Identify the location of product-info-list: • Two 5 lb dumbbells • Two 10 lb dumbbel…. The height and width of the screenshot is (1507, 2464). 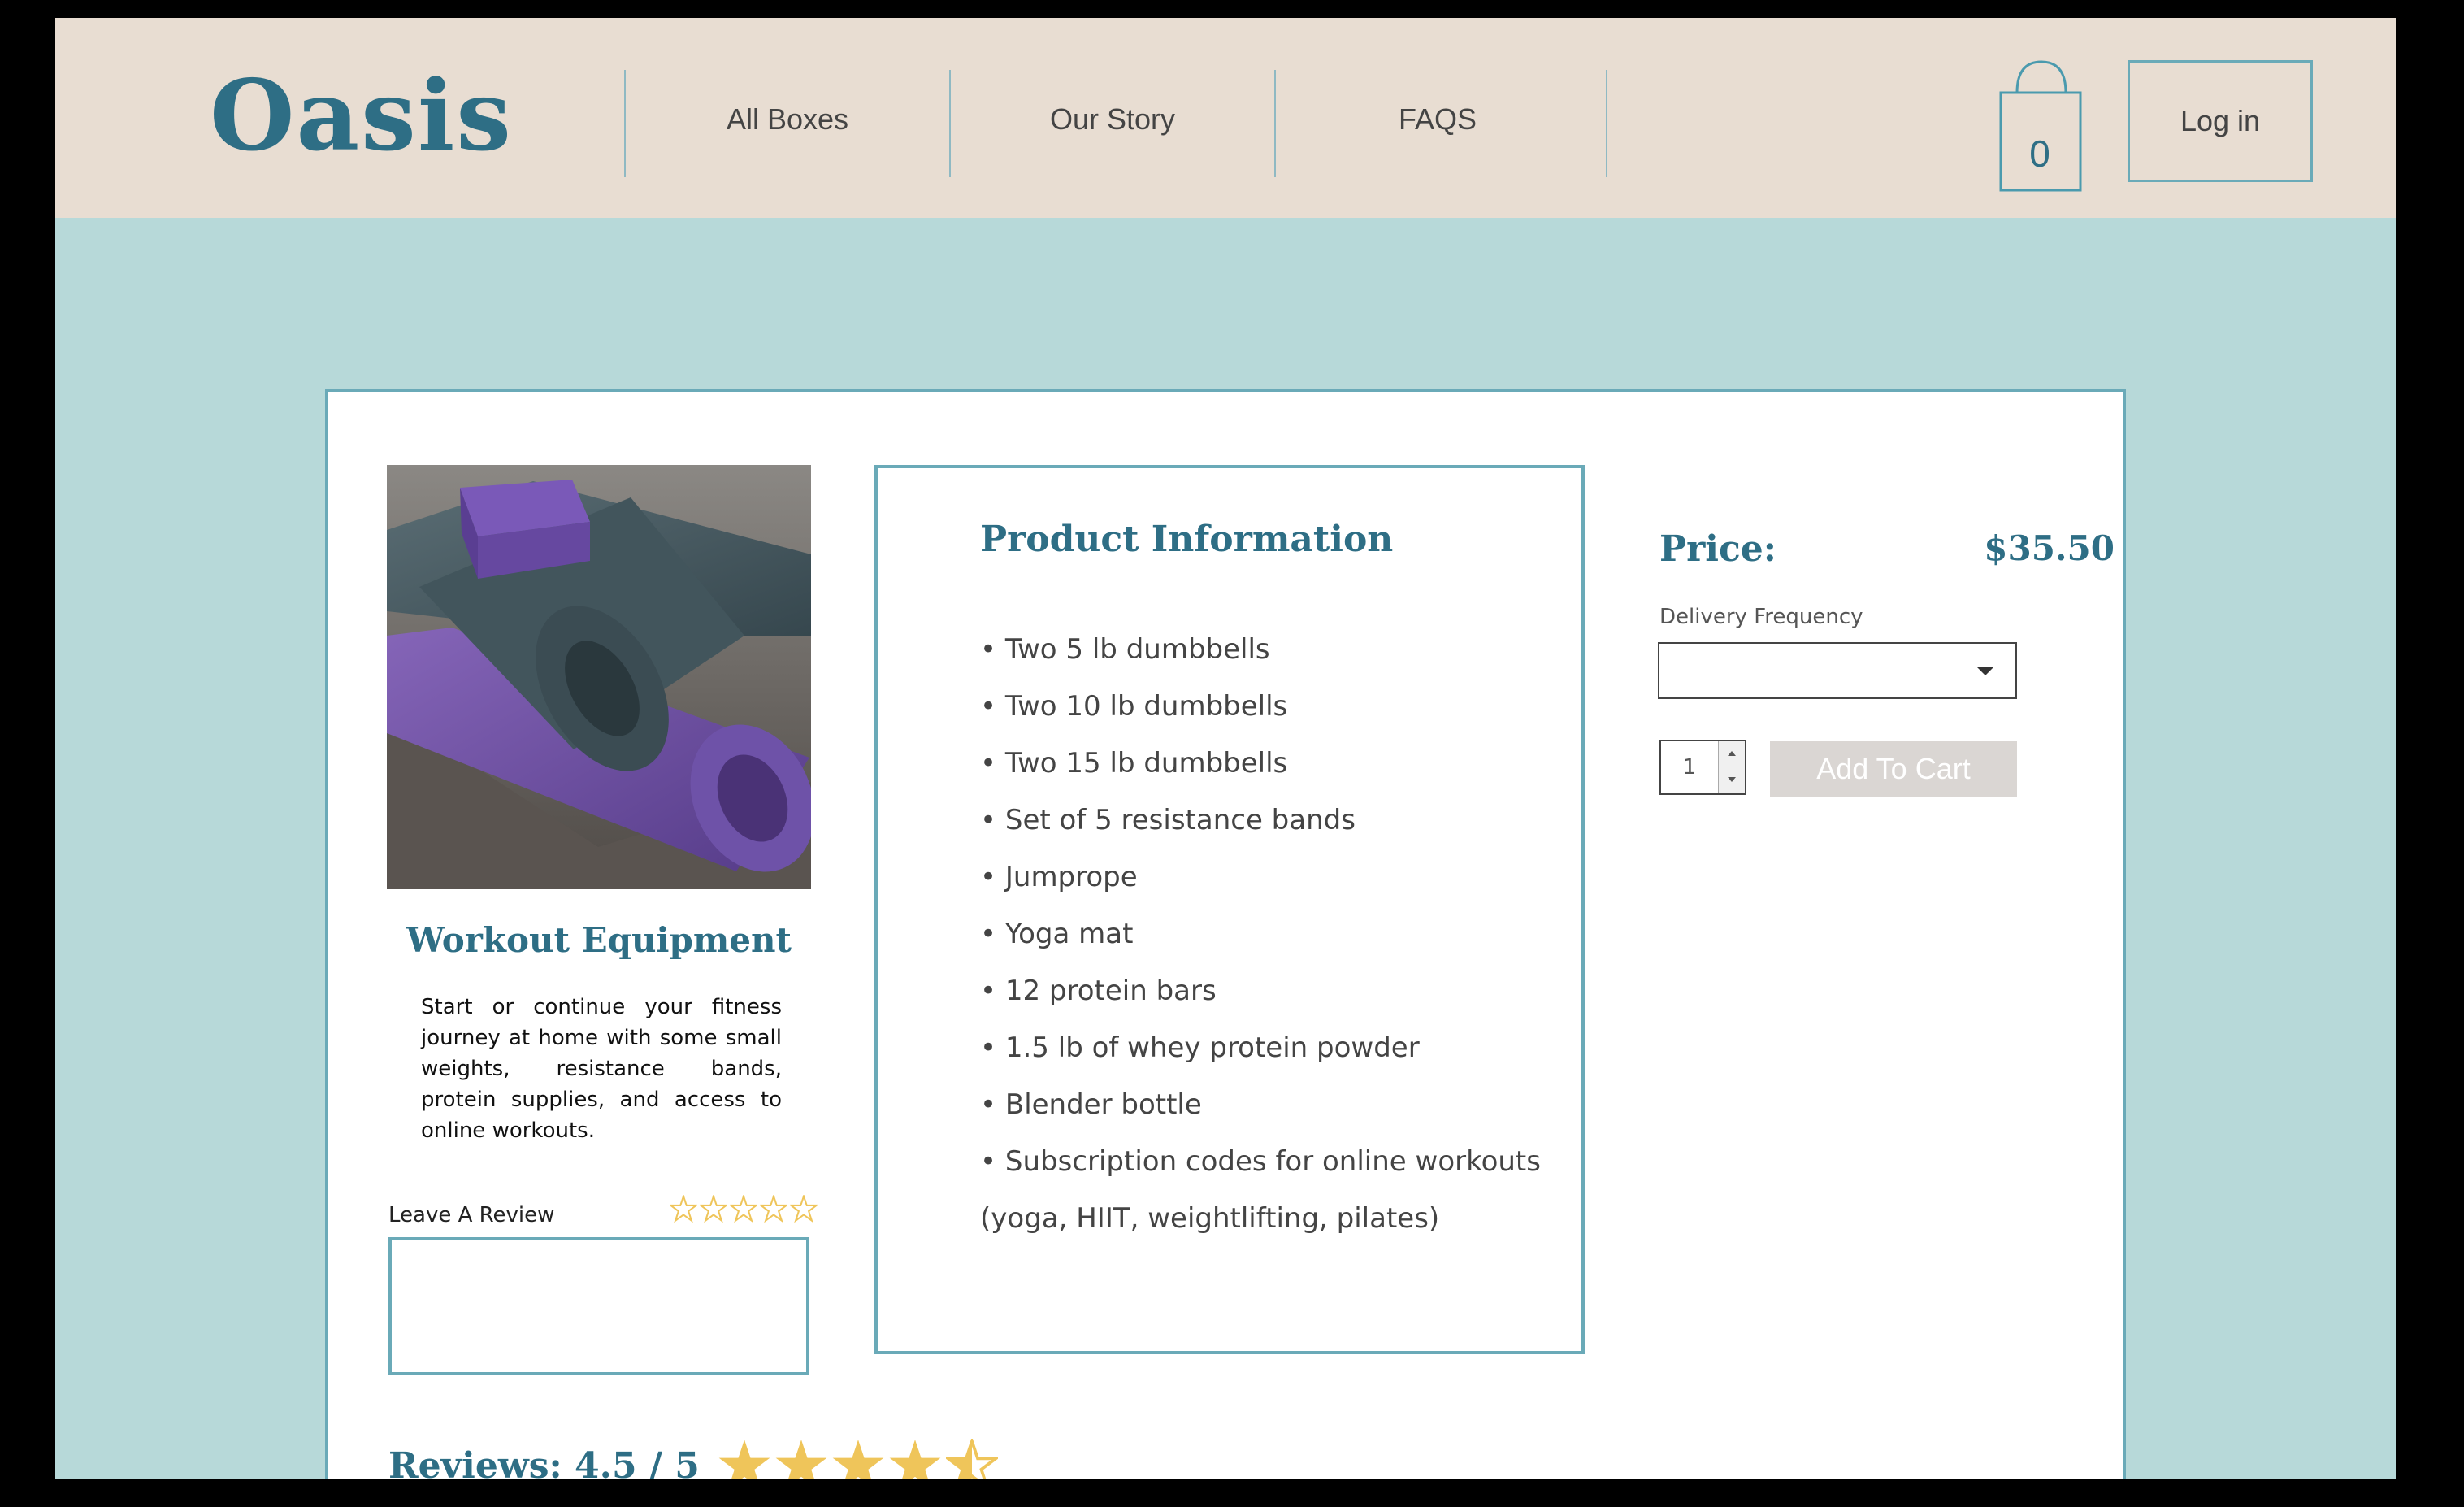
(1260, 934).